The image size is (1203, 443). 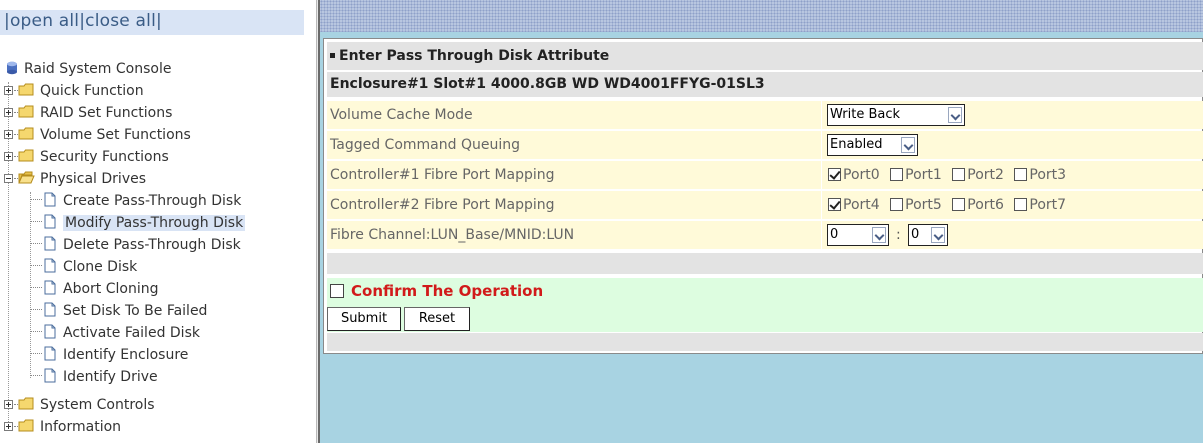 What do you see at coordinates (8, 178) in the screenshot?
I see `collapse-minus-icon` at bounding box center [8, 178].